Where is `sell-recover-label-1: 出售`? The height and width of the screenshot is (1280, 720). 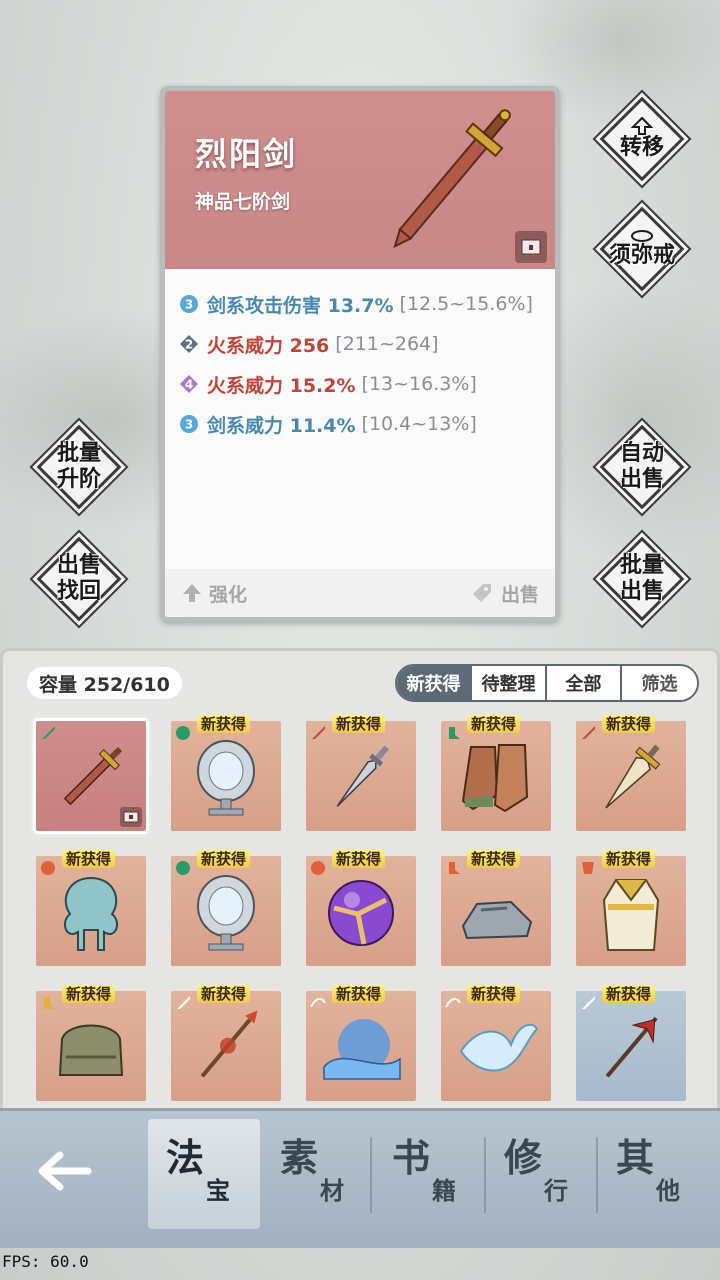 sell-recover-label-1: 出售 is located at coordinates (78, 565).